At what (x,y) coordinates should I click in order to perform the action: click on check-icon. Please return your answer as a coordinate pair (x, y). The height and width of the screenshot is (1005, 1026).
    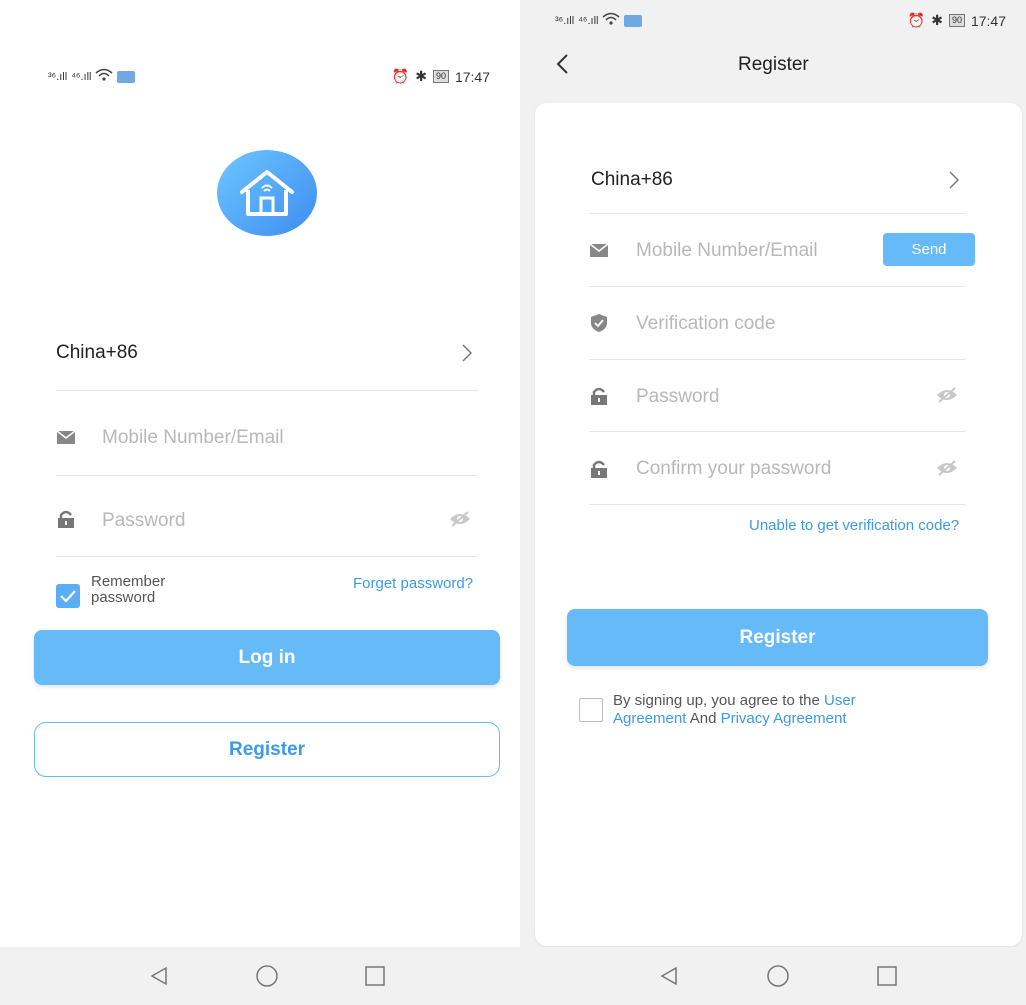
    Looking at the image, I should click on (68, 596).